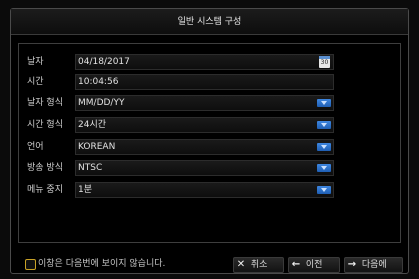  What do you see at coordinates (90, 168) in the screenshot?
I see `video-system-value: NTSC` at bounding box center [90, 168].